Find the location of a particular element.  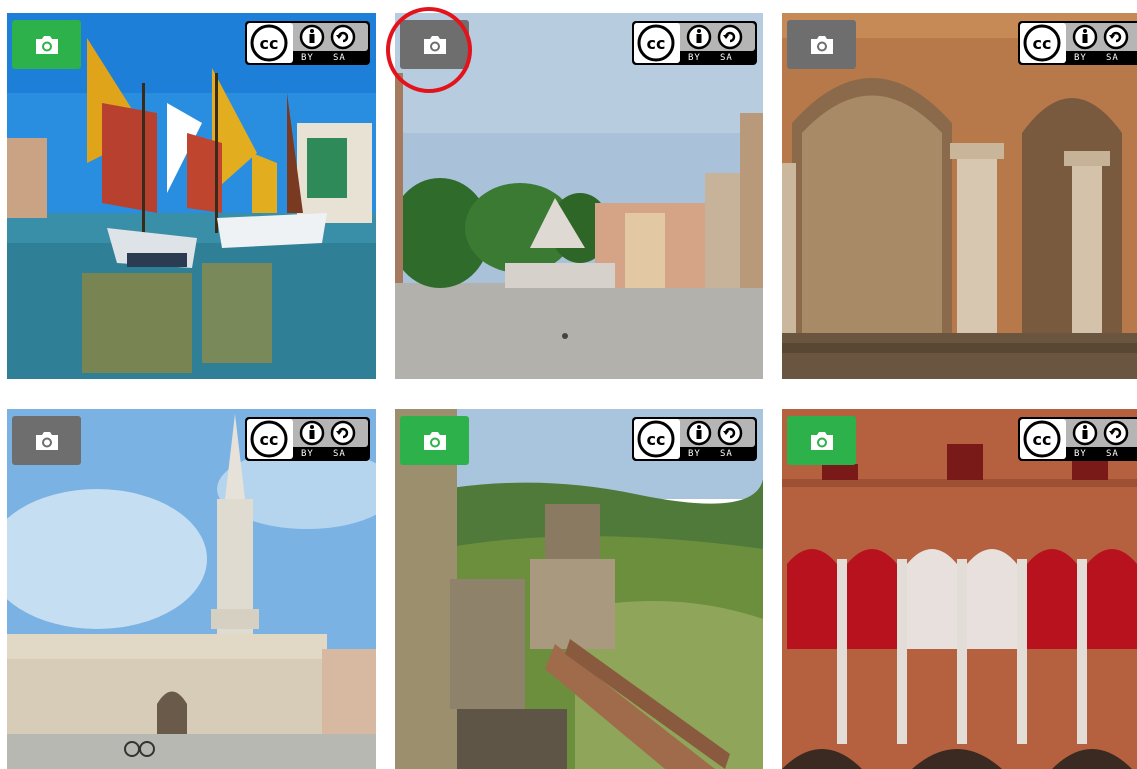

photo-tile-brick-arches: cc BY SA is located at coordinates (959, 589).